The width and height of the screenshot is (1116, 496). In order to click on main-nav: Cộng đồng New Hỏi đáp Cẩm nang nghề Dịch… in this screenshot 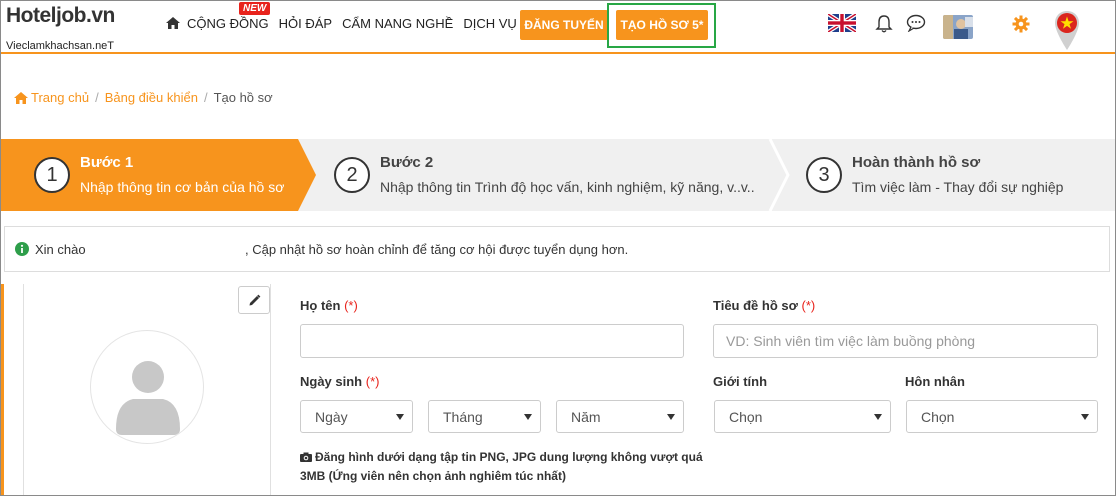, I will do `click(346, 23)`.